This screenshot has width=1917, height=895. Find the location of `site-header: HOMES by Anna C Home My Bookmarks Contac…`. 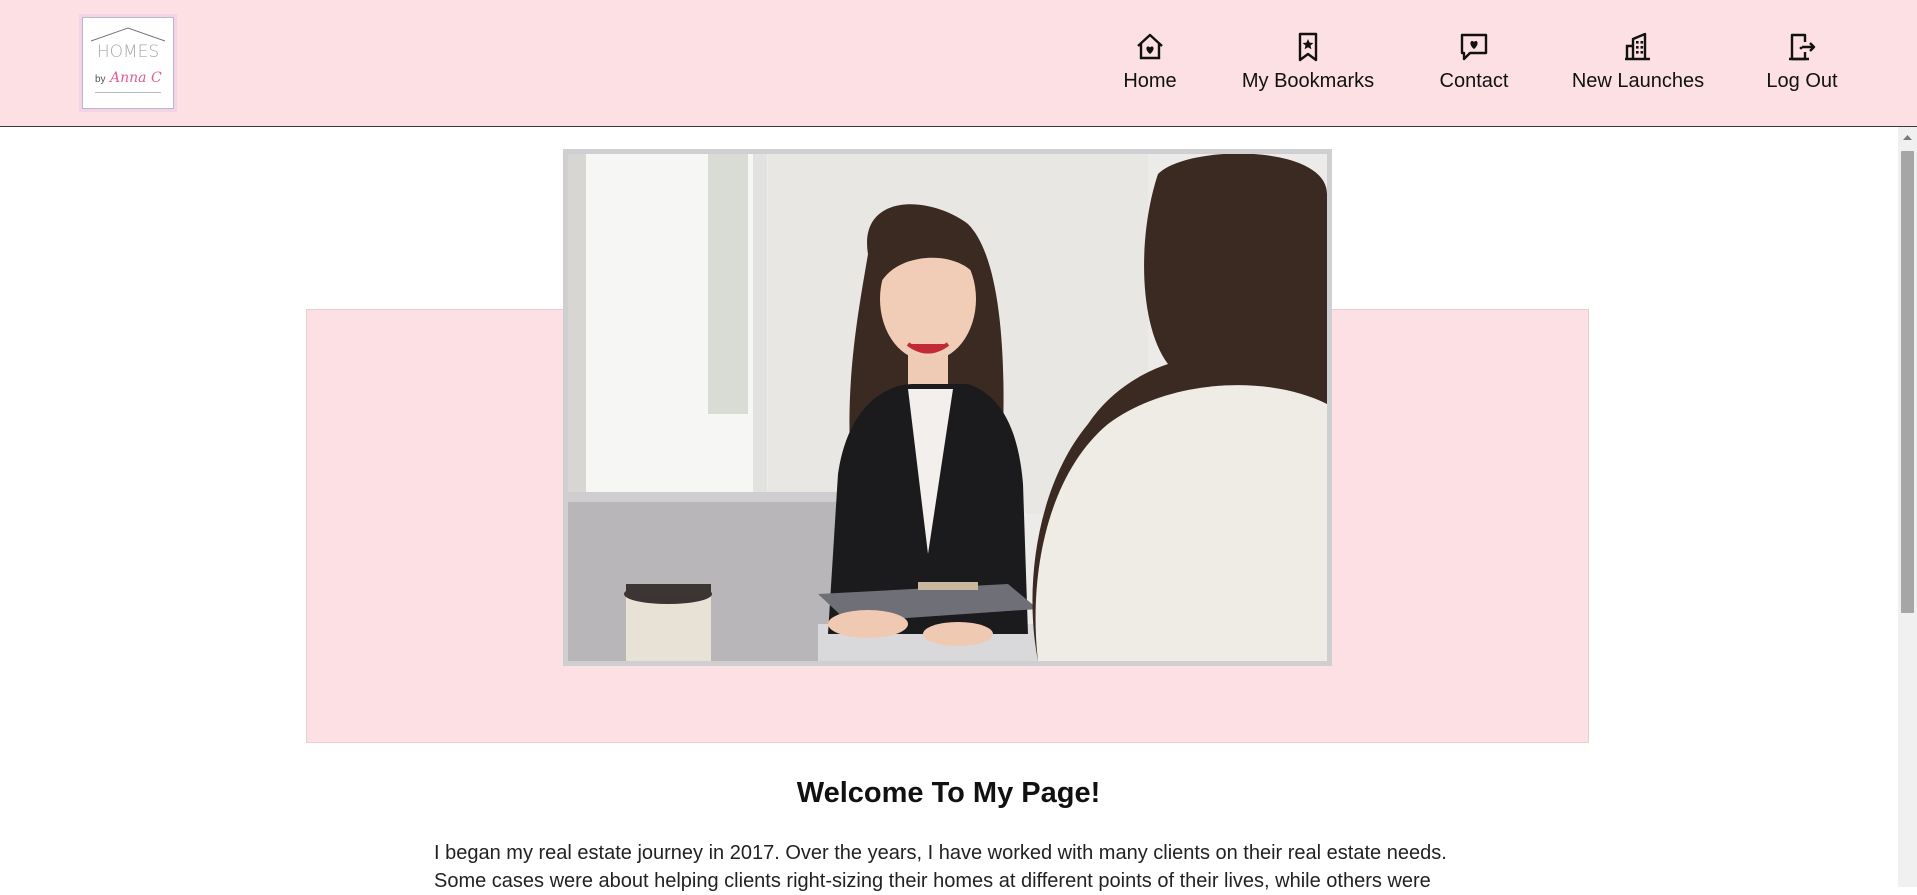

site-header: HOMES by Anna C Home My Bookmarks Contac… is located at coordinates (958, 63).